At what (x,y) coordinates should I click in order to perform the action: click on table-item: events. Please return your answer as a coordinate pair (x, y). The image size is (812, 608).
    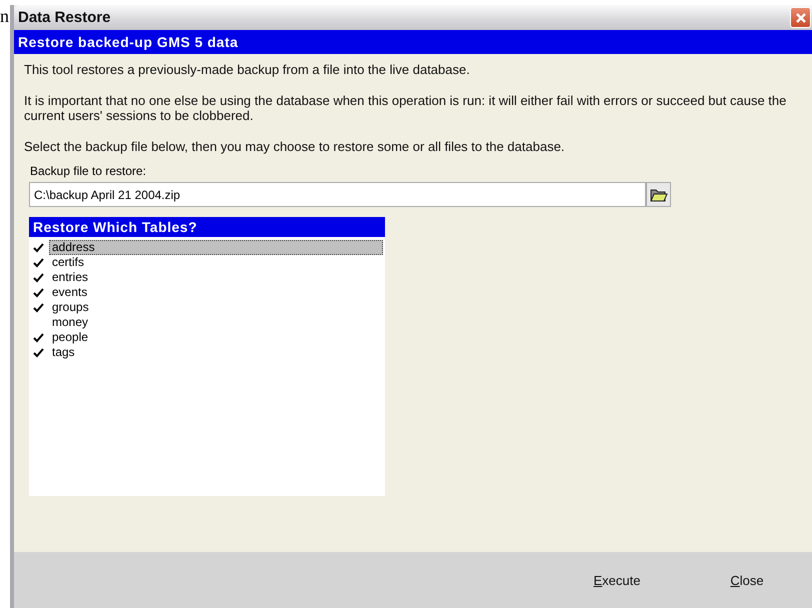
    Looking at the image, I should click on (216, 292).